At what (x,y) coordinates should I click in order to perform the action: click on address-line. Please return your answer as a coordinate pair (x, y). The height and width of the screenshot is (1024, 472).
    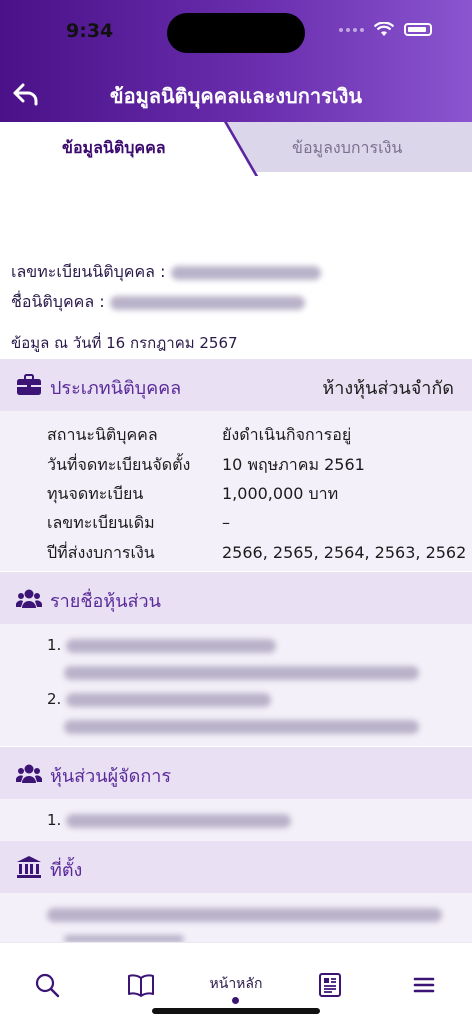
    Looking at the image, I should click on (244, 914).